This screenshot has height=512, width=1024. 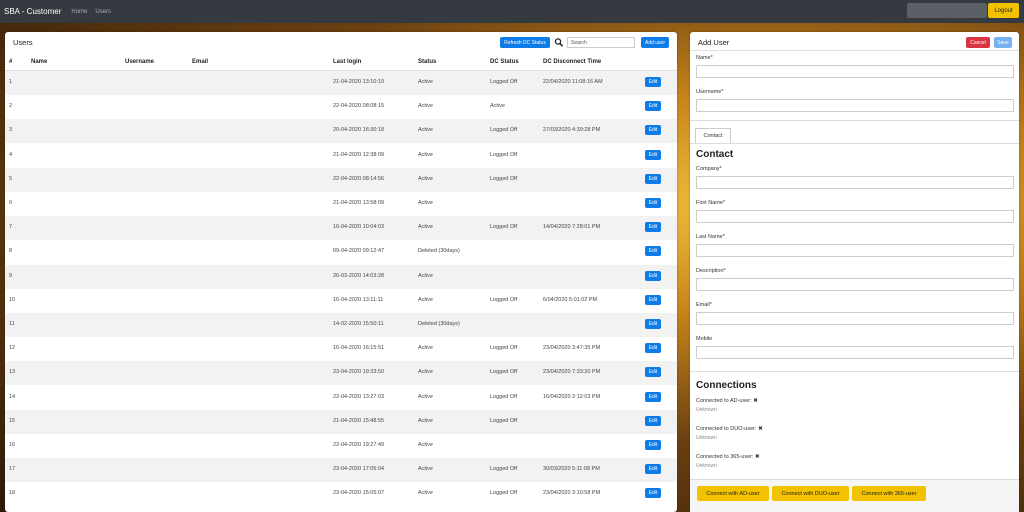 What do you see at coordinates (855, 352) in the screenshot?
I see `mobile-field` at bounding box center [855, 352].